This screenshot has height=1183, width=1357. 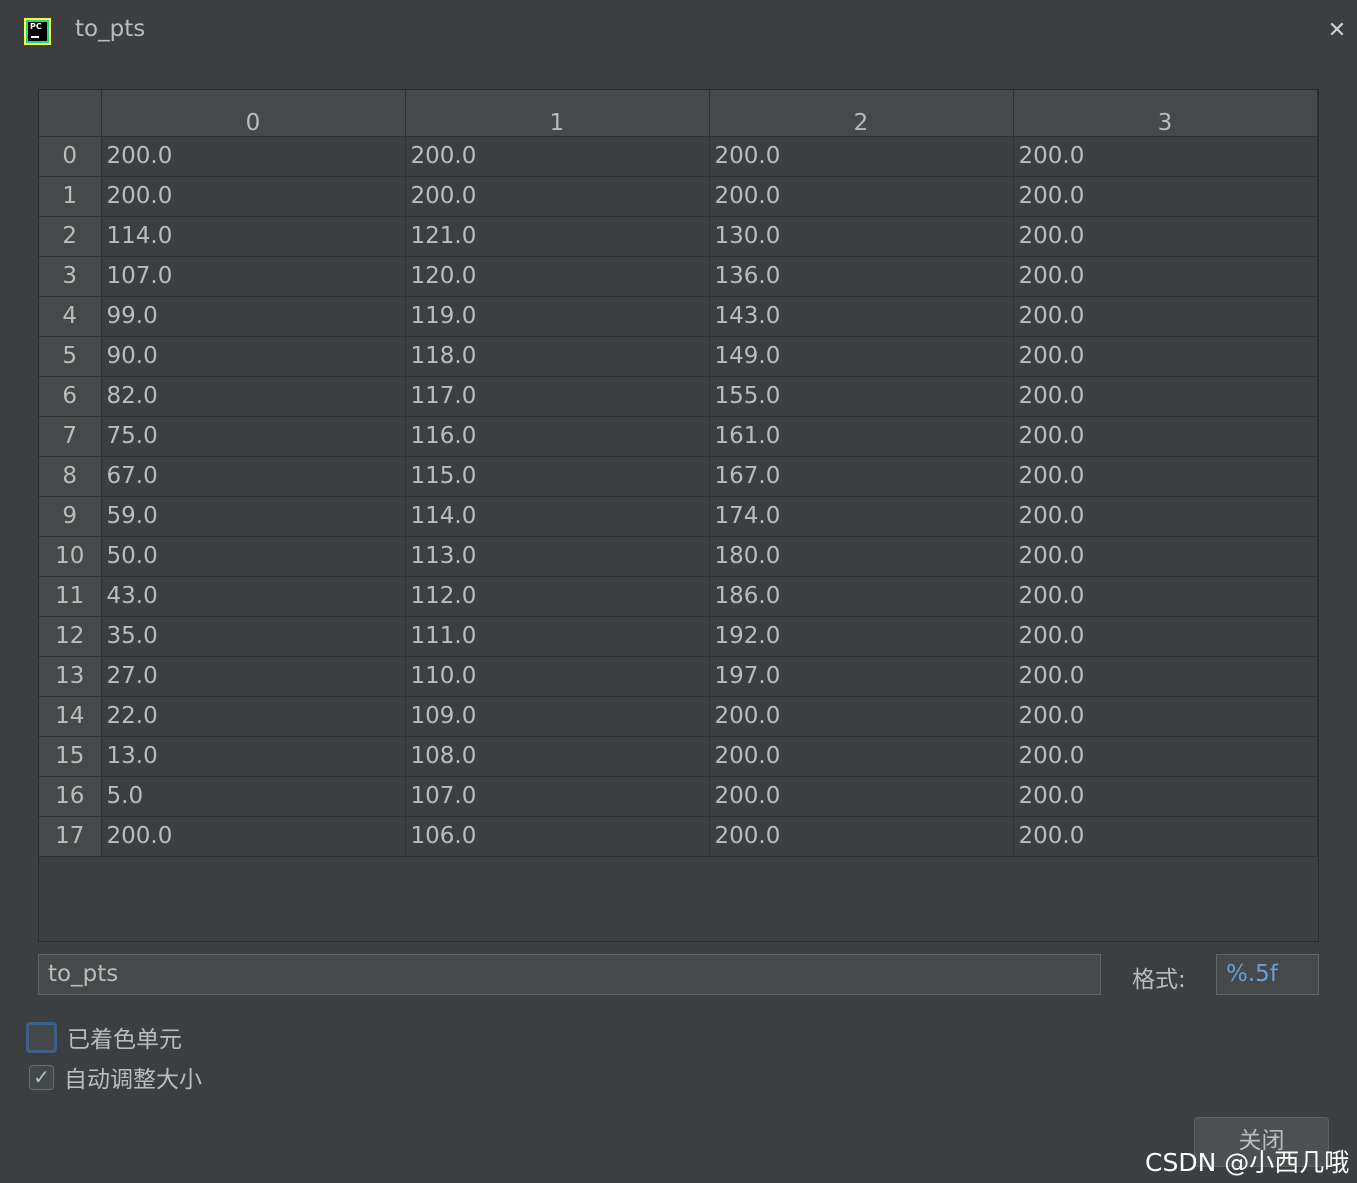 I want to click on table-cell: 82.0, so click(x=253, y=396).